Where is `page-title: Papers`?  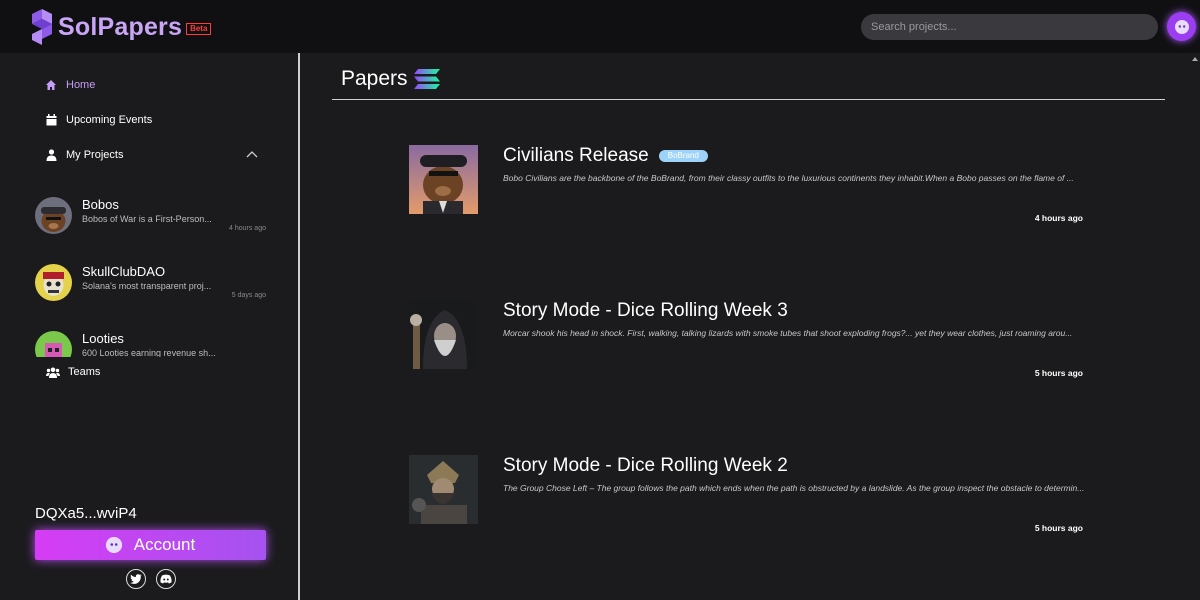
page-title: Papers is located at coordinates (390, 79).